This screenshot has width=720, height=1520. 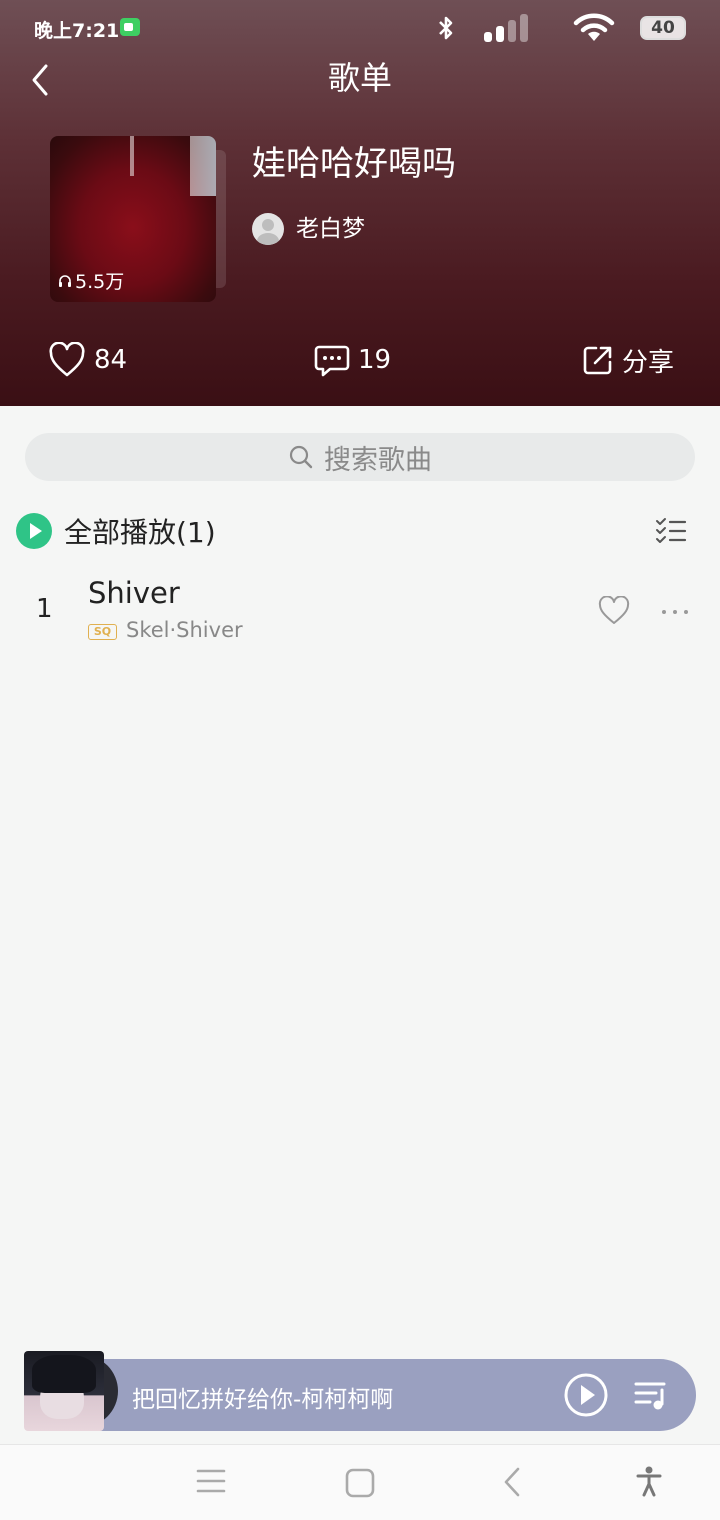 What do you see at coordinates (378, 460) in the screenshot?
I see `search-placeholder: 搜索歌曲` at bounding box center [378, 460].